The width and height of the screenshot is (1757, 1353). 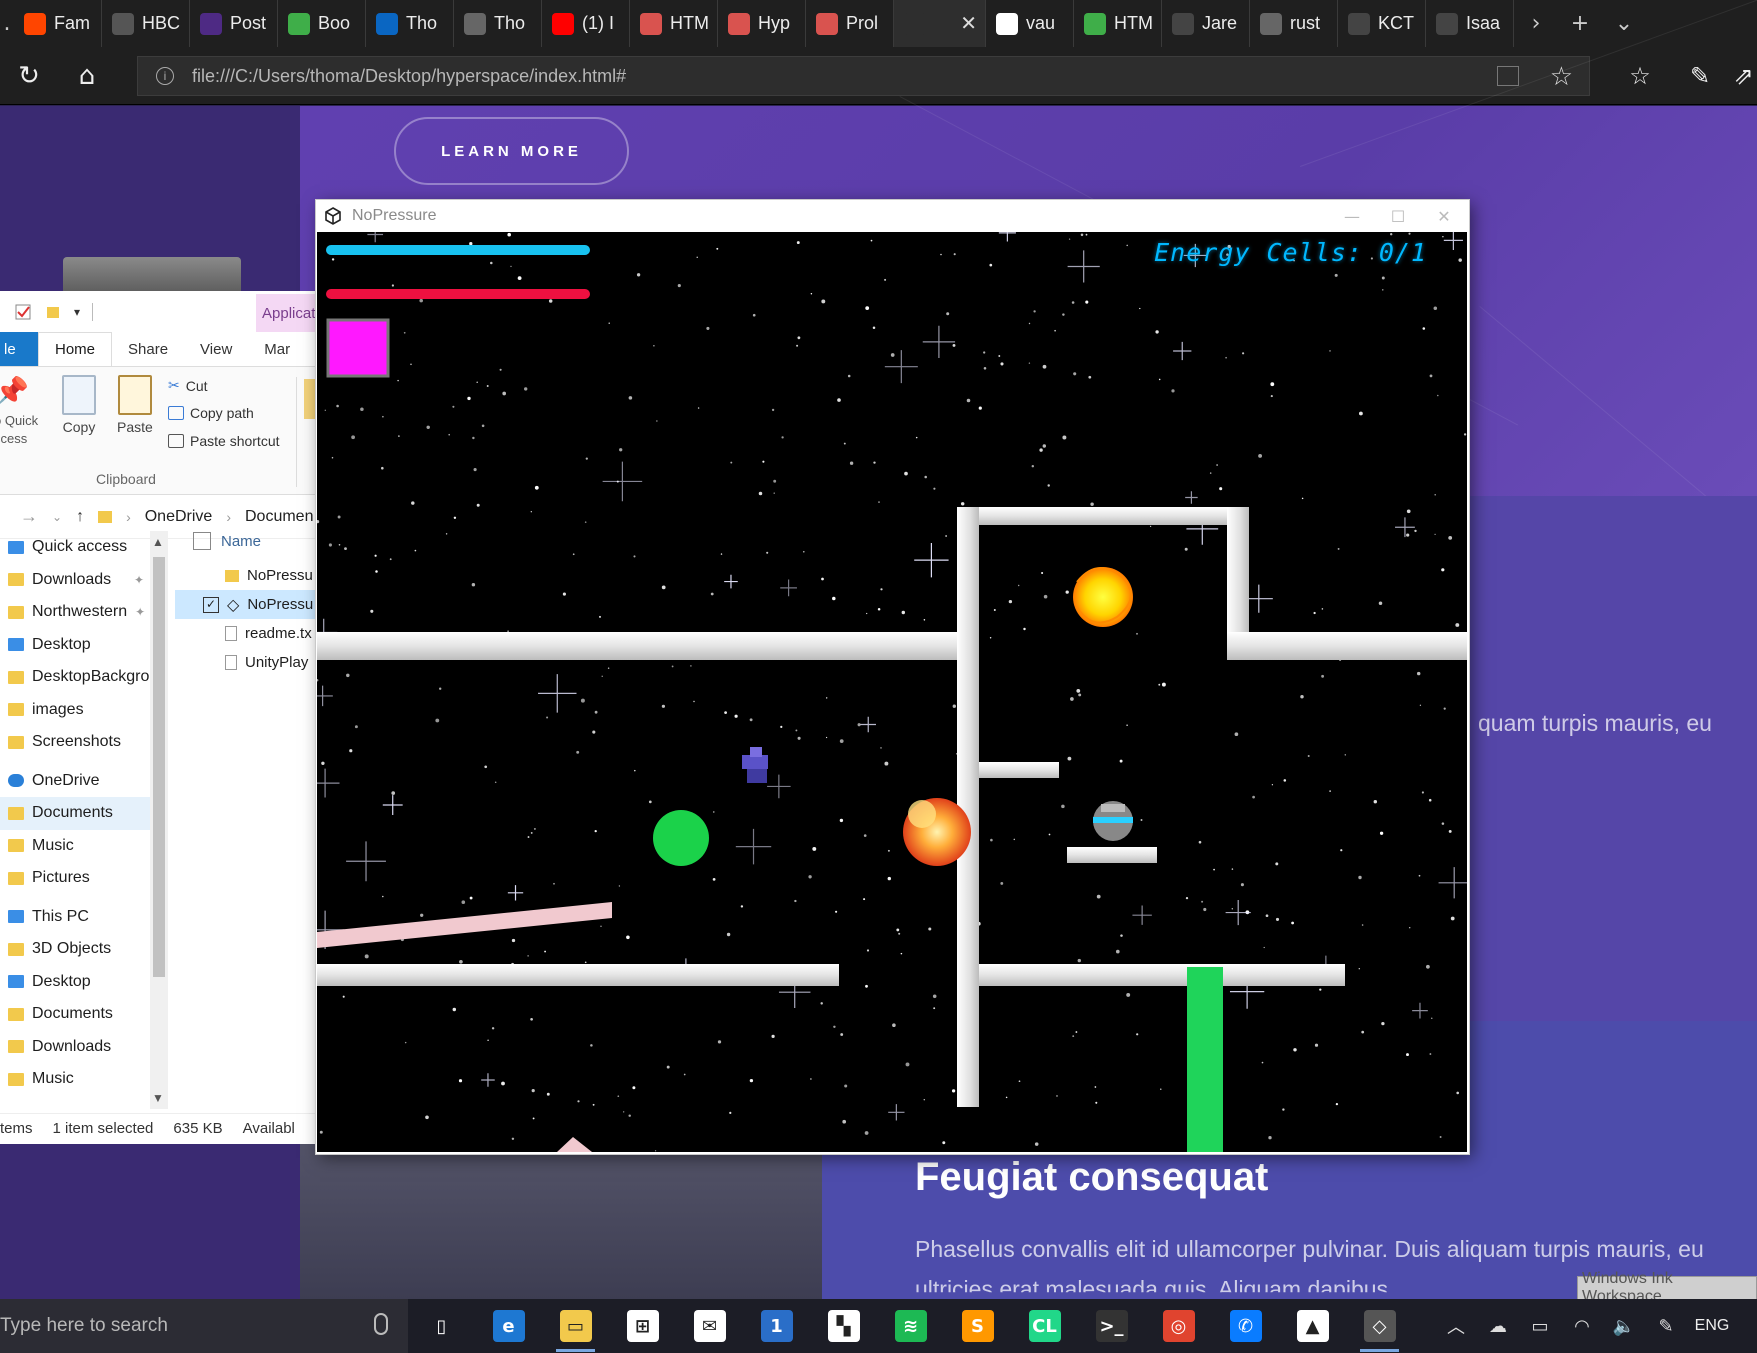 I want to click on browser-tab: ✕, so click(x=940, y=23).